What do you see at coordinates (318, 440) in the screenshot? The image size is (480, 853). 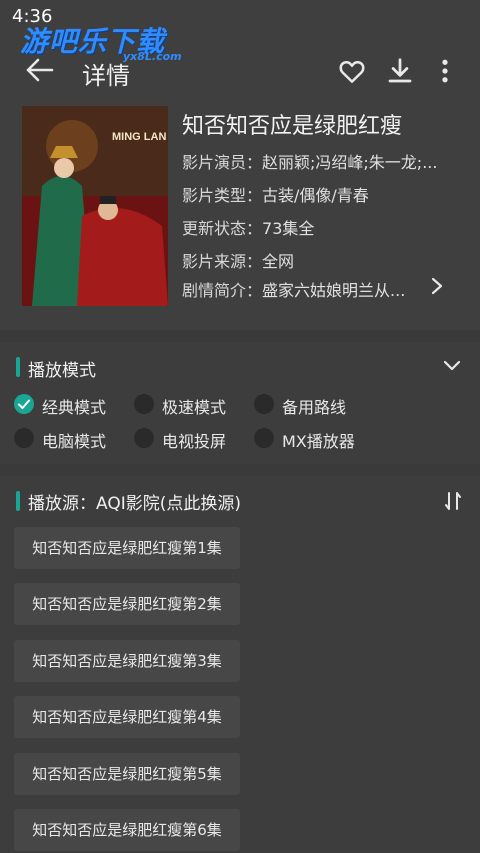 I see `radio-label: MX播放器` at bounding box center [318, 440].